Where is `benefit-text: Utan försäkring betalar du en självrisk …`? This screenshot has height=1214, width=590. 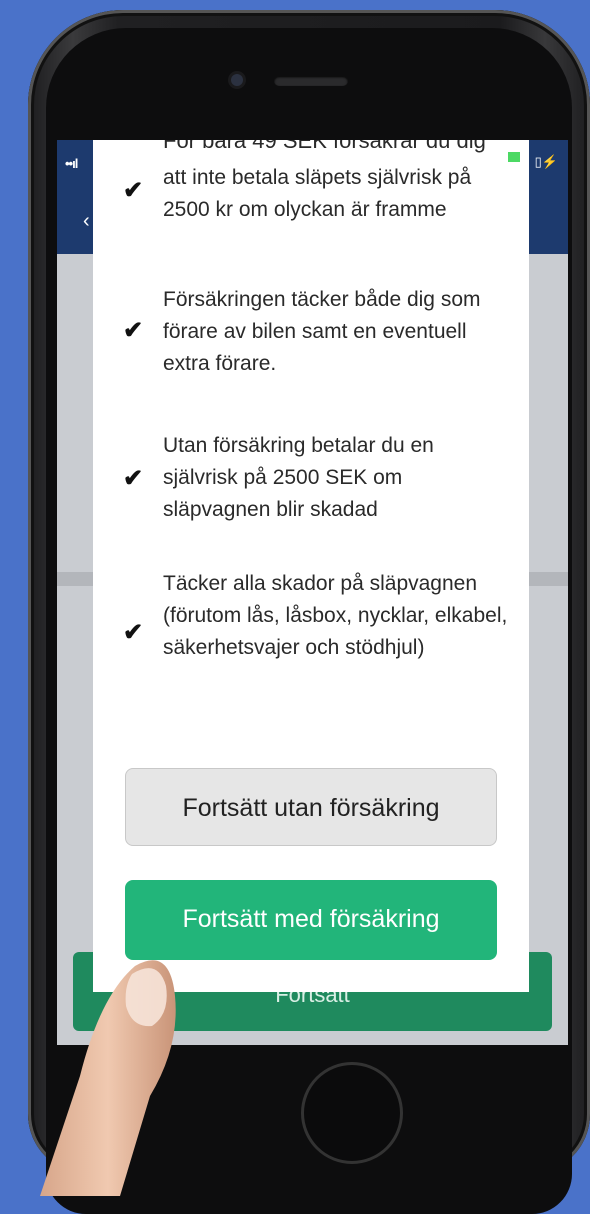 benefit-text: Utan försäkring betalar du en självrisk … is located at coordinates (298, 477).